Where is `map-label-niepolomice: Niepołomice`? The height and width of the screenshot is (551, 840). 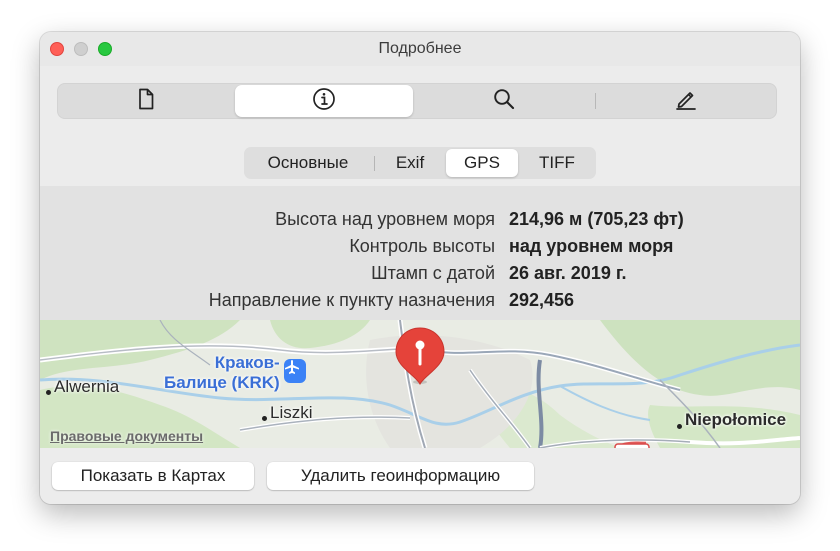 map-label-niepolomice: Niepołomice is located at coordinates (736, 419).